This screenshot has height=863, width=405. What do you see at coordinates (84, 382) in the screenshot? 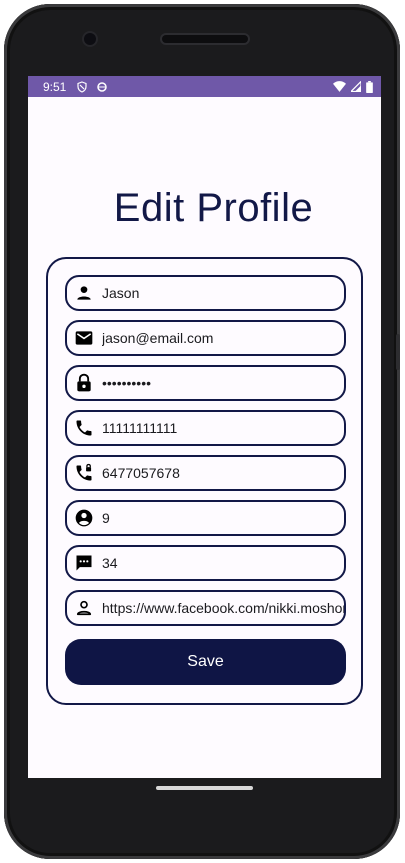
I see `lock-icon` at bounding box center [84, 382].